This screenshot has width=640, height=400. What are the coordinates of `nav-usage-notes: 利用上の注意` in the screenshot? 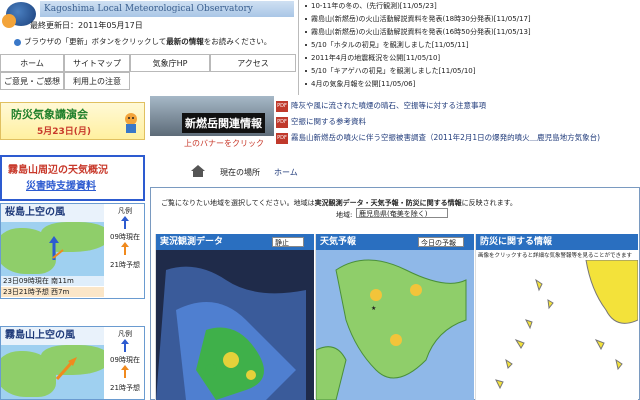 It's located at (97, 81).